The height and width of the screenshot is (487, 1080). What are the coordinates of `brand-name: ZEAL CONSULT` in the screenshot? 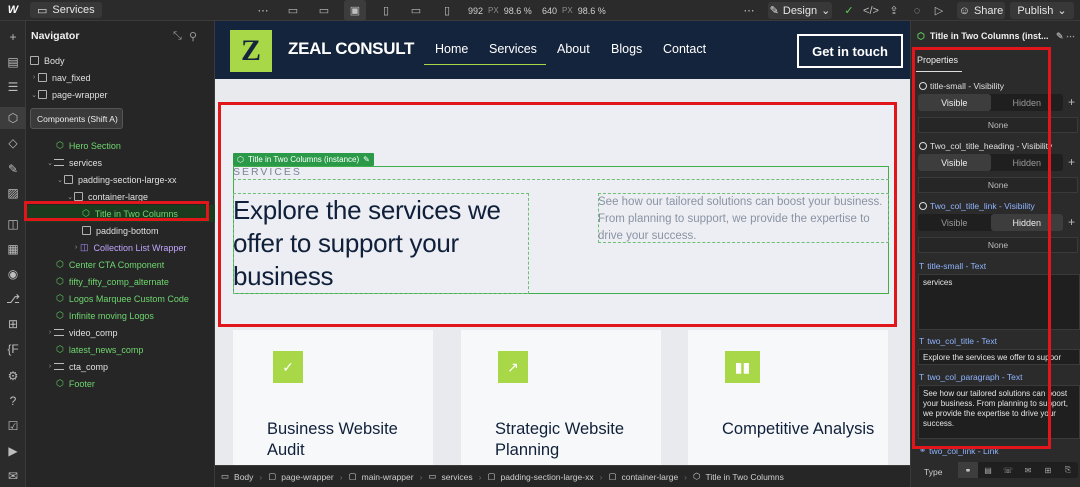 It's located at (351, 49).